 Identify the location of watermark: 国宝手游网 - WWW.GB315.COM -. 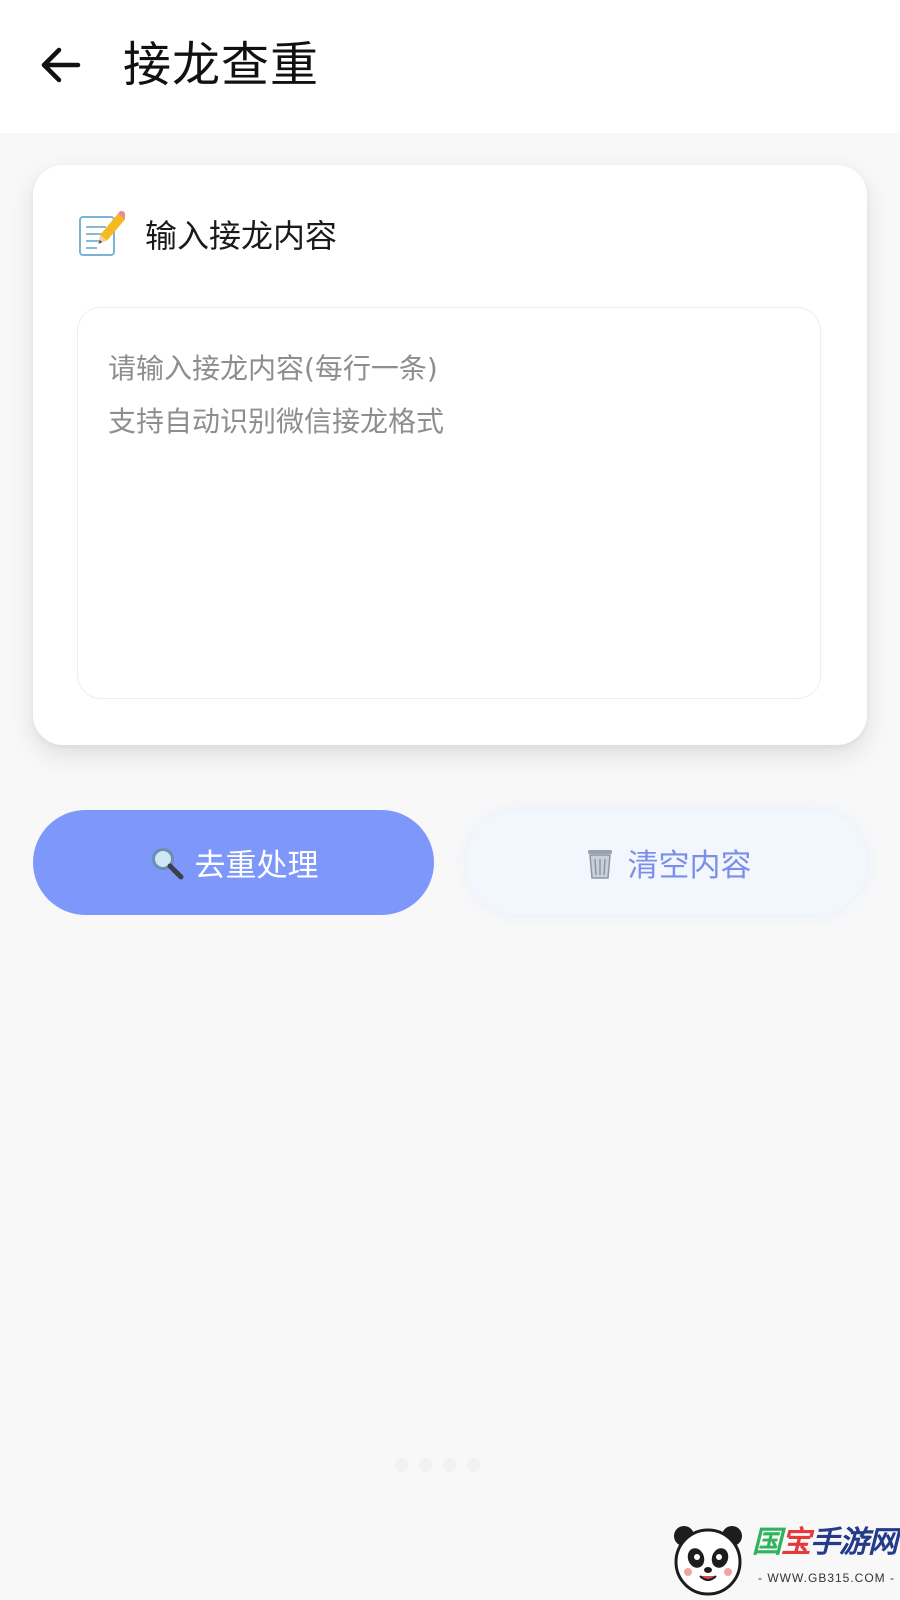
(780, 1559).